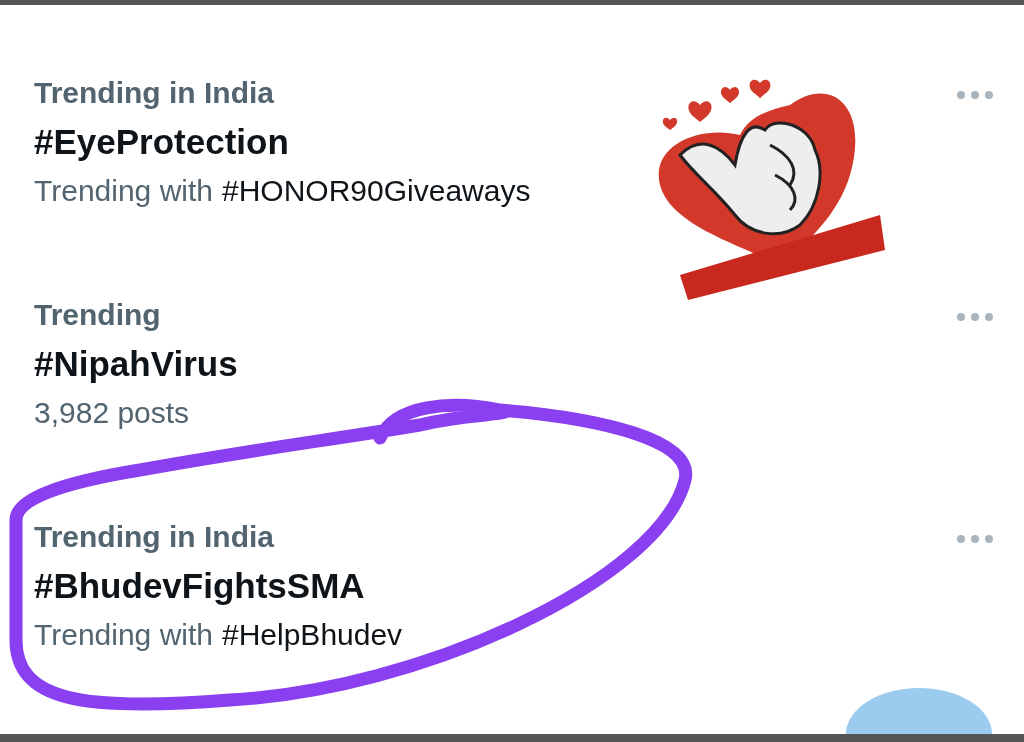 The image size is (1024, 742). Describe the element at coordinates (136, 364) in the screenshot. I see `trend-hashtag: #NipahVirus` at that location.